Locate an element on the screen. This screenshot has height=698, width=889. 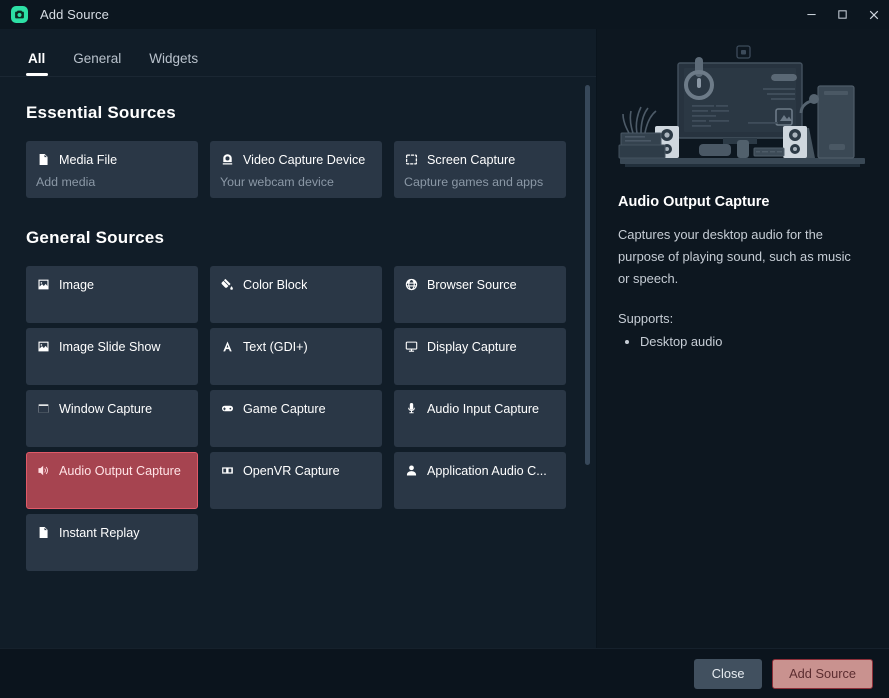
source-card-label: OpenVR Capture is located at coordinates (291, 470).